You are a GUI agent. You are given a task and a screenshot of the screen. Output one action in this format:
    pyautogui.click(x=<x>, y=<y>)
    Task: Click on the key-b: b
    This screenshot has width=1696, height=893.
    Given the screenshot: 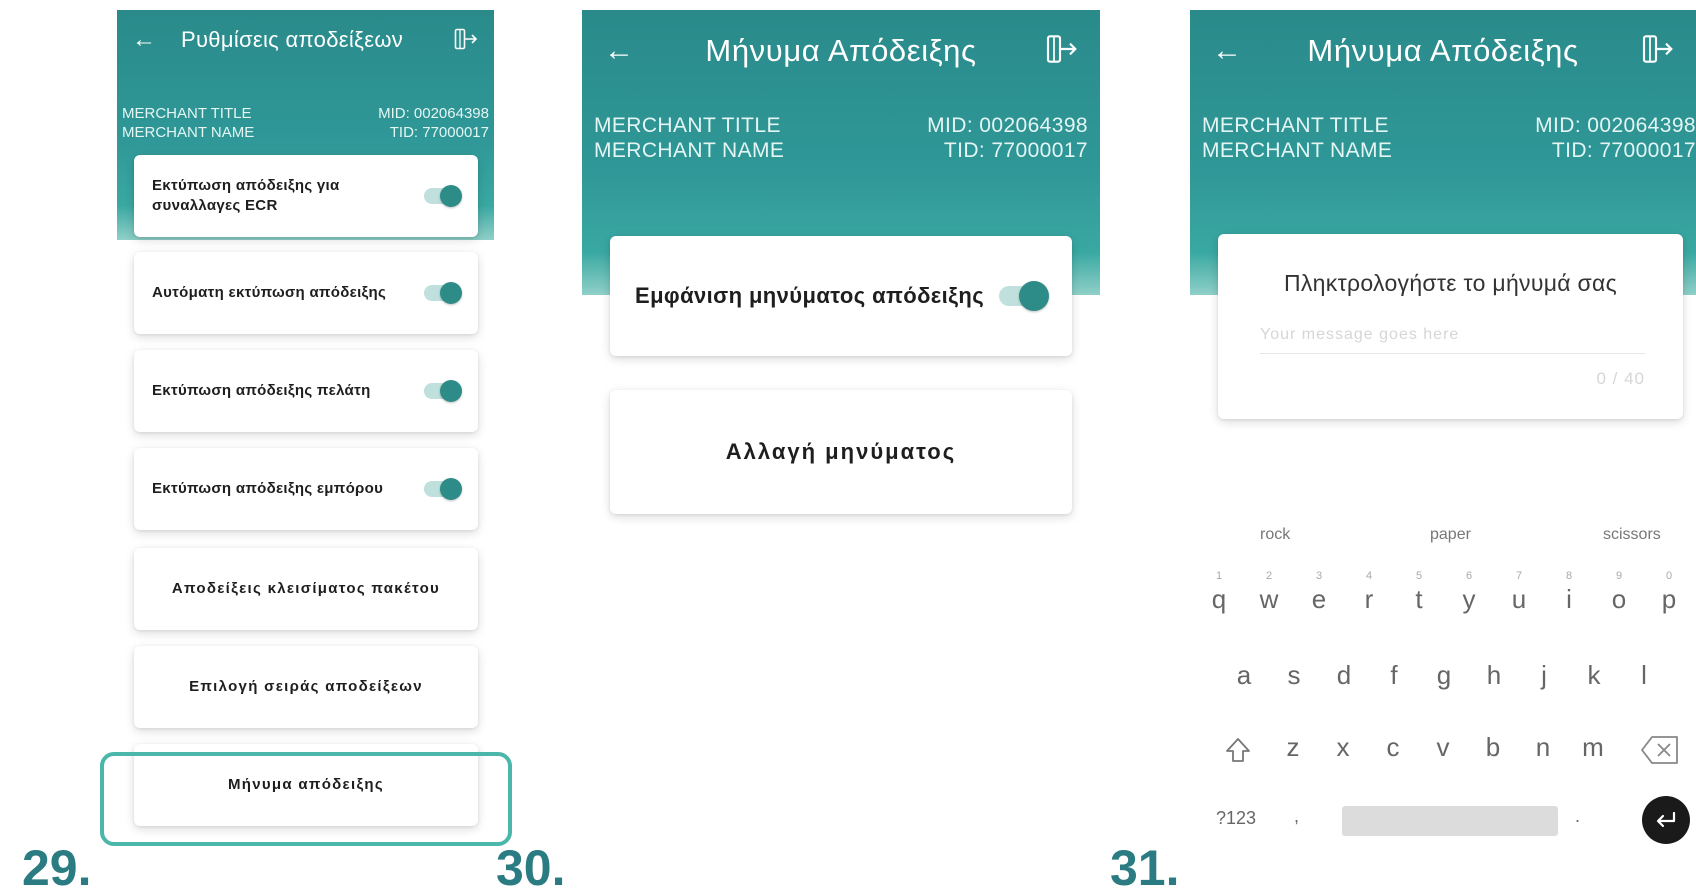 What is the action you would take?
    pyautogui.click(x=1493, y=747)
    